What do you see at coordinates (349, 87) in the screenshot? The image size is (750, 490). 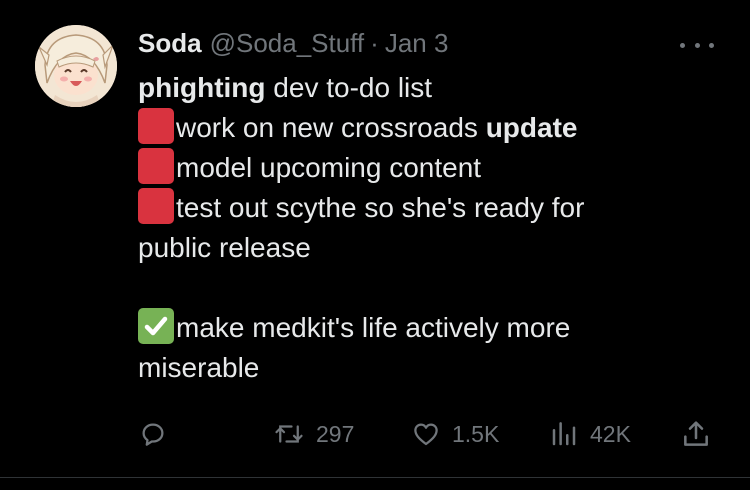 I see `tweet-text-fragment: dev to-do list` at bounding box center [349, 87].